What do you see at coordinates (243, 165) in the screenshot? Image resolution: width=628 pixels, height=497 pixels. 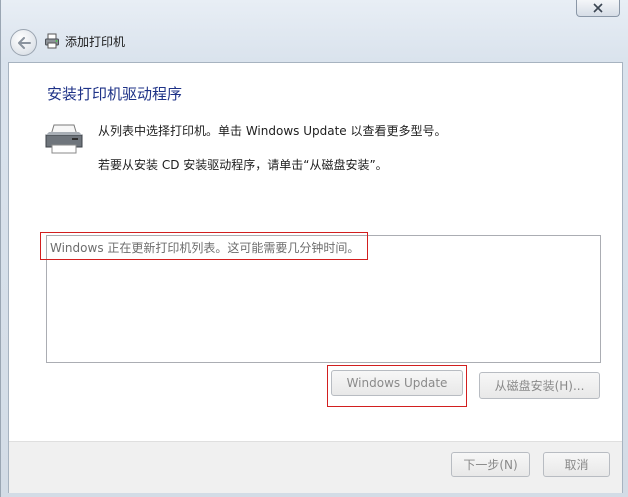 I see `instruction-text-cd: 若要从安装 CD 安装驱动程序，请单击“从磁盘安装”。` at bounding box center [243, 165].